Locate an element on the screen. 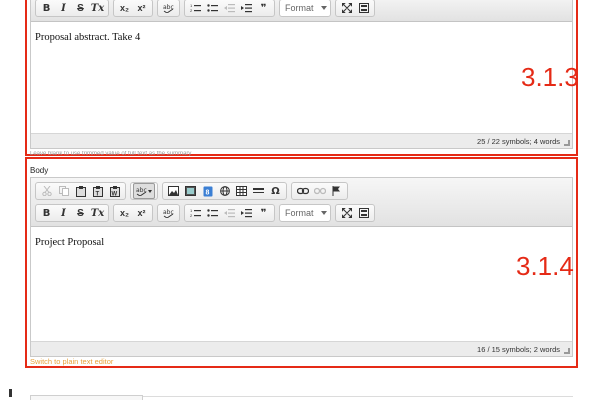 The height and width of the screenshot is (400, 600). divider is located at coordinates (358, 396).